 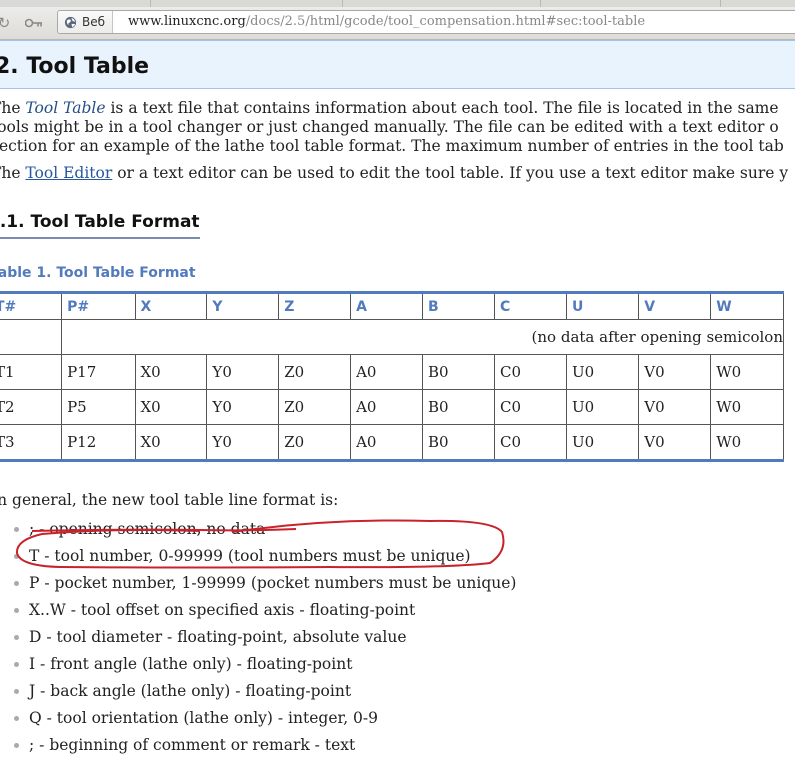 What do you see at coordinates (34, 23) in the screenshot?
I see `key-icon` at bounding box center [34, 23].